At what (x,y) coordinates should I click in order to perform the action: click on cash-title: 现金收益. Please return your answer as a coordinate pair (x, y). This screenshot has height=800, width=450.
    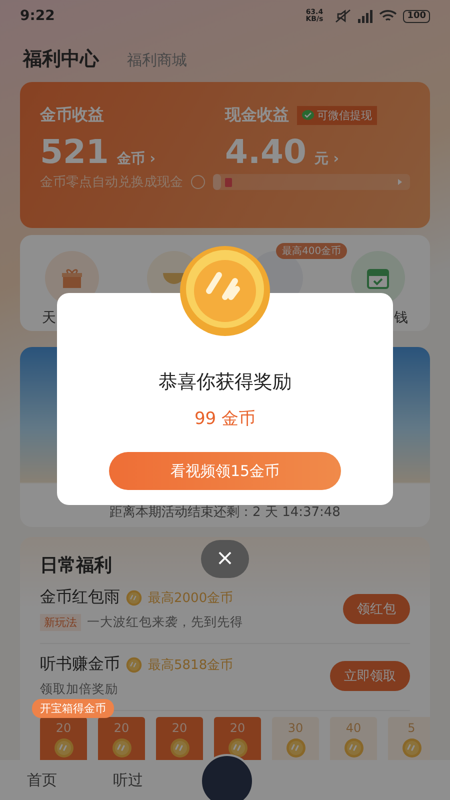
    Looking at the image, I should click on (257, 115).